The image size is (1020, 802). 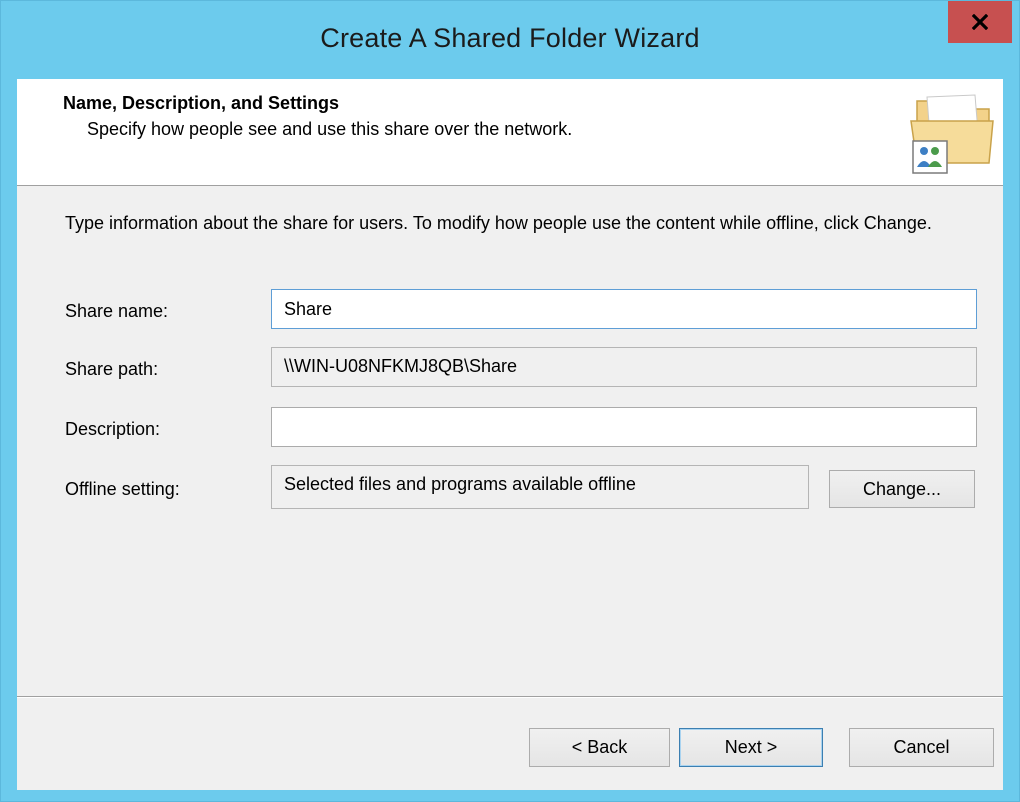 I want to click on next-button: Next >, so click(x=751, y=747).